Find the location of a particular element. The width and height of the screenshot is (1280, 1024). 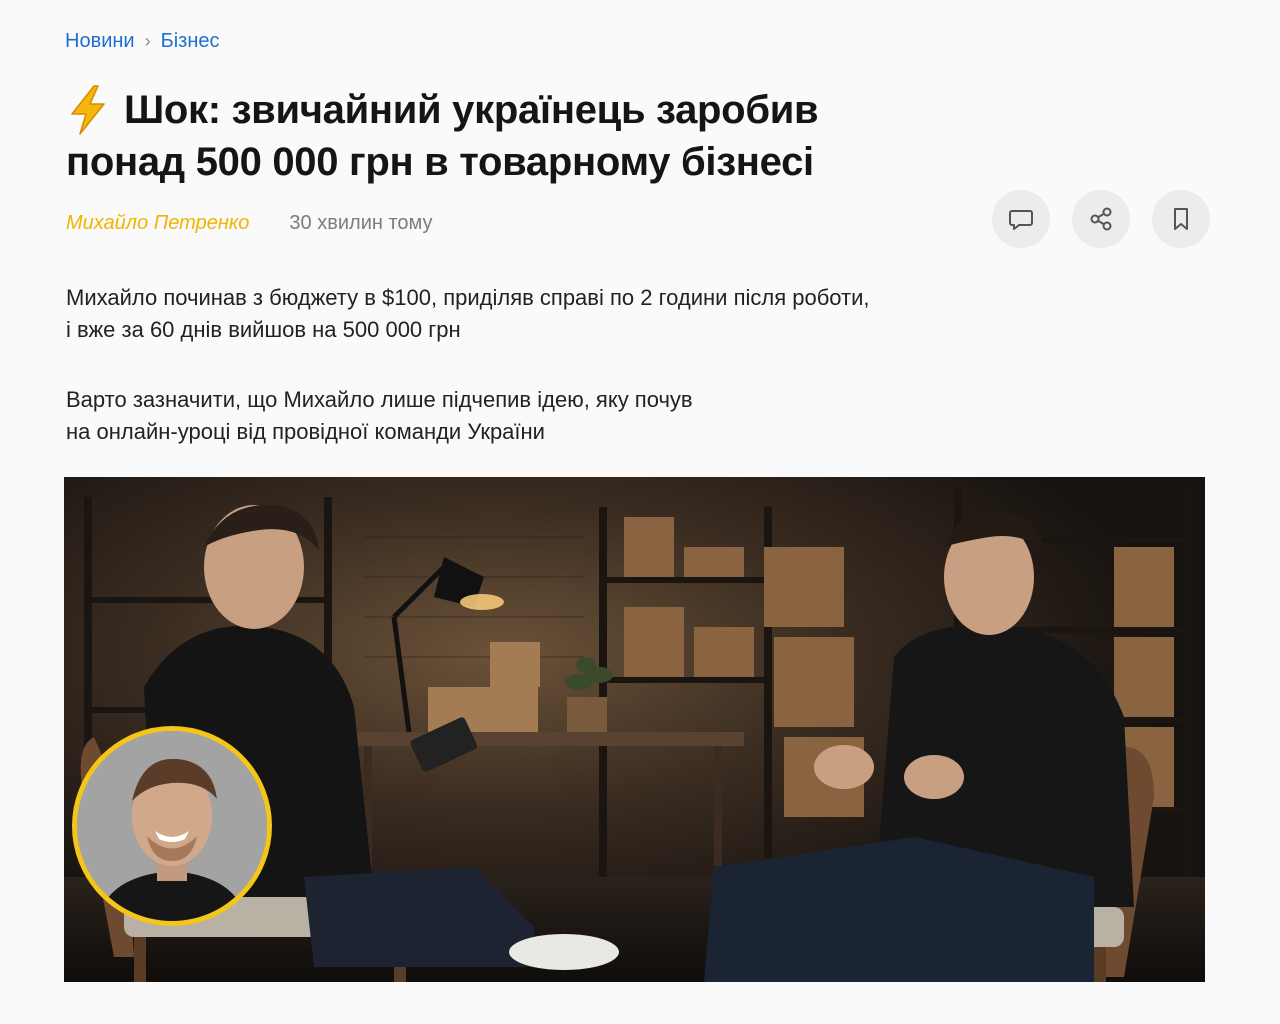

article-actions is located at coordinates (1101, 219).